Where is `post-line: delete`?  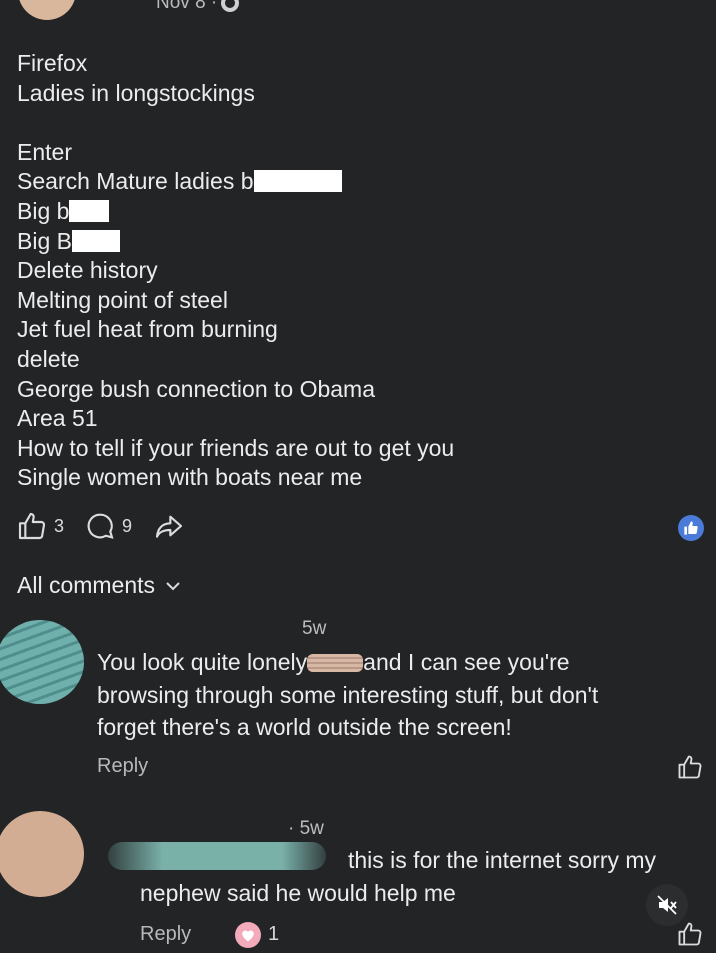 post-line: delete is located at coordinates (48, 358).